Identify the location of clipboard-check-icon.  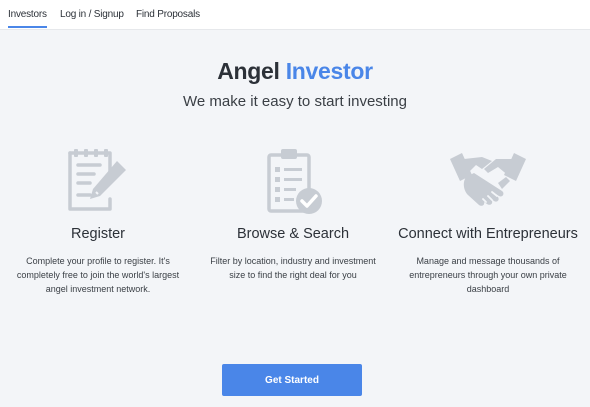
(294, 181).